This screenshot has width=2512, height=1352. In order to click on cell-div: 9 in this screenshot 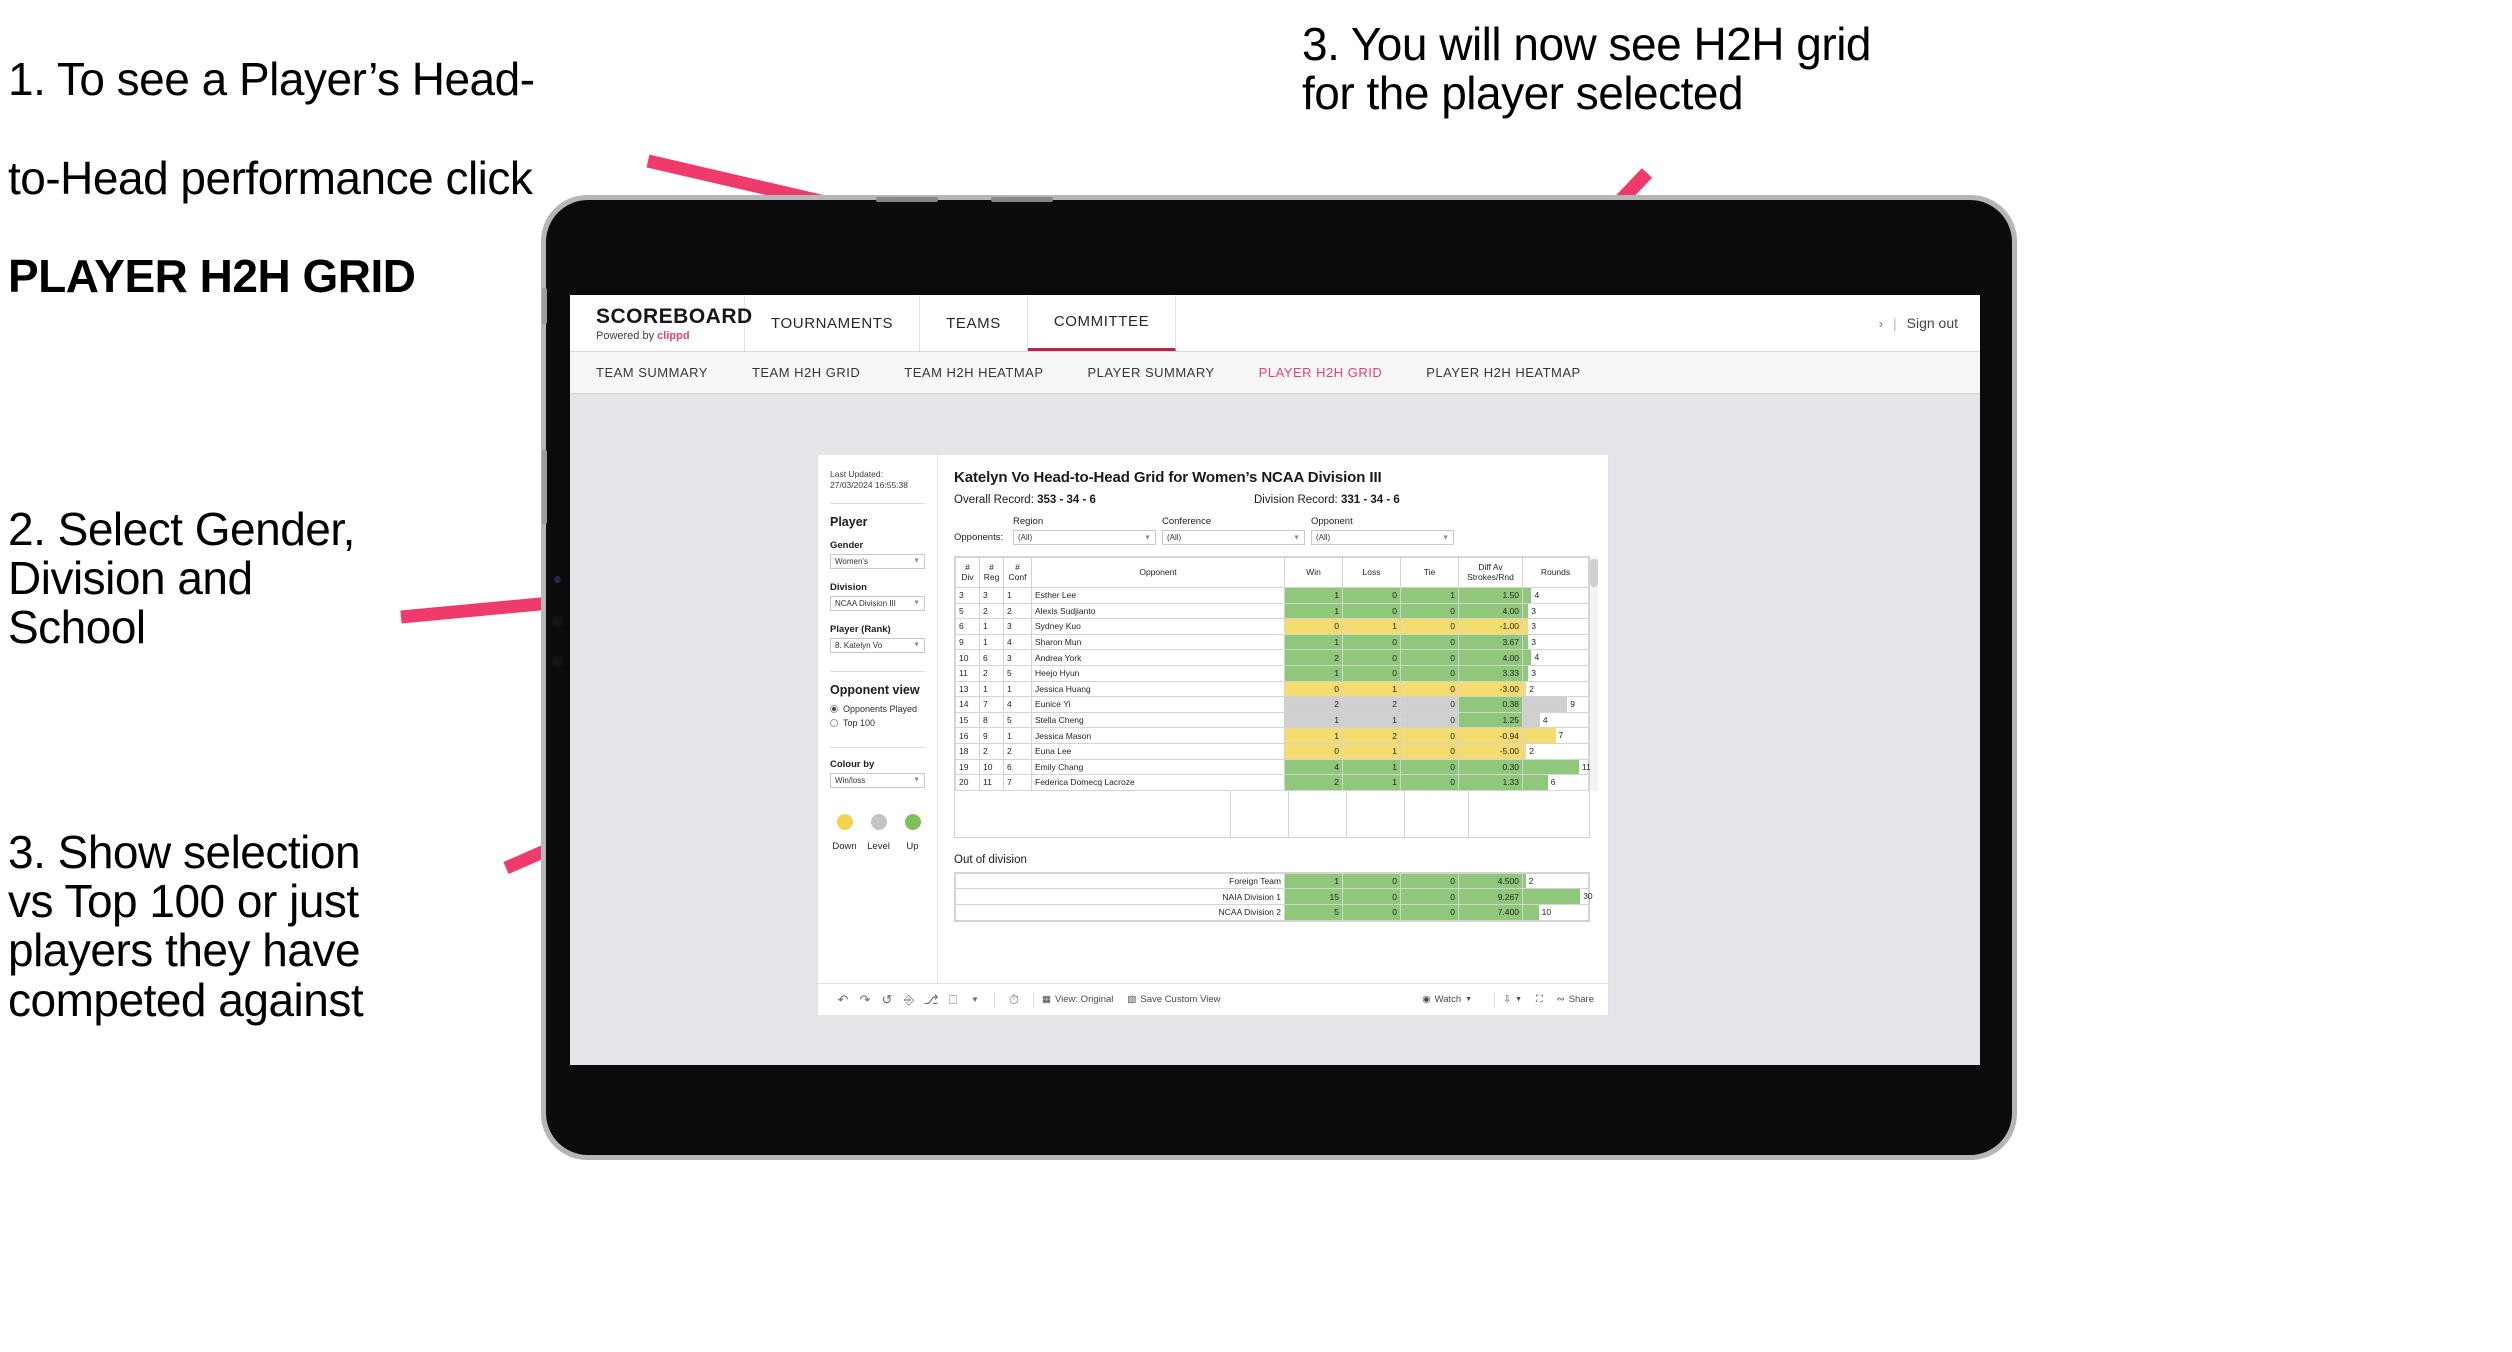, I will do `click(967, 642)`.